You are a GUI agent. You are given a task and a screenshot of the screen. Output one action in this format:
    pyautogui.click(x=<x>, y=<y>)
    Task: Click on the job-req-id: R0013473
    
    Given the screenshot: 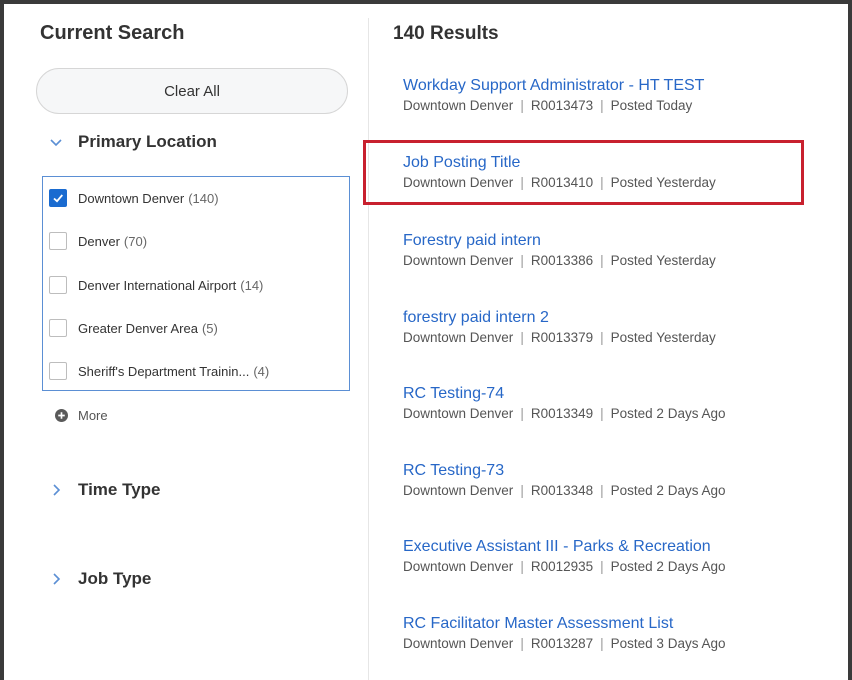 What is the action you would take?
    pyautogui.click(x=562, y=105)
    